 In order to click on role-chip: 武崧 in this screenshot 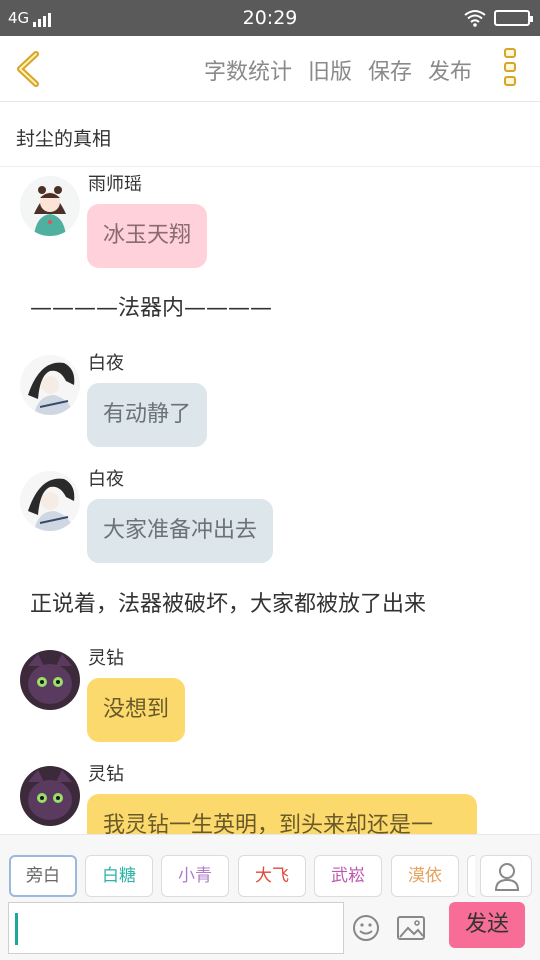, I will do `click(348, 876)`.